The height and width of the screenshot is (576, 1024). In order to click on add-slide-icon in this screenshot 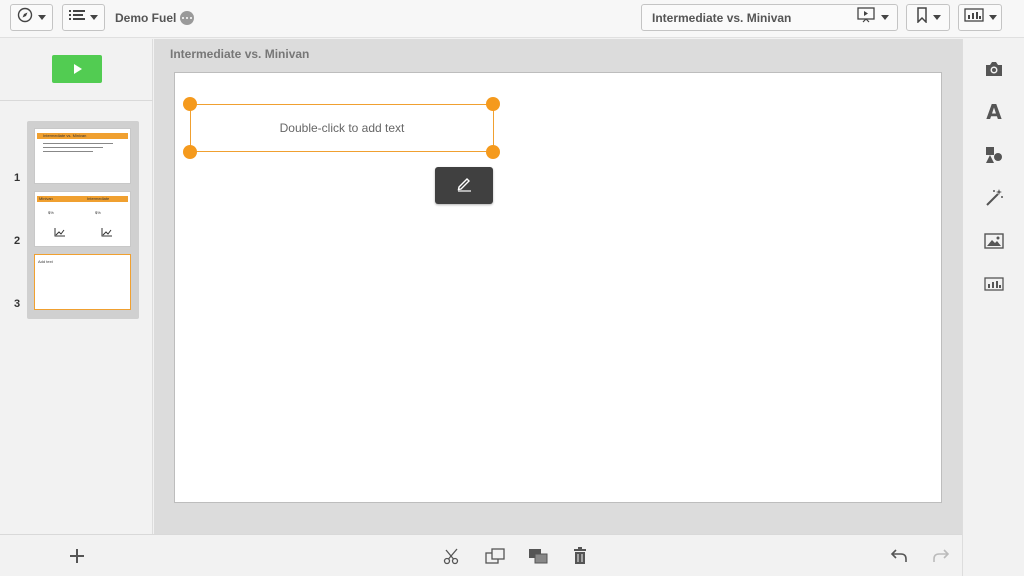, I will do `click(77, 555)`.